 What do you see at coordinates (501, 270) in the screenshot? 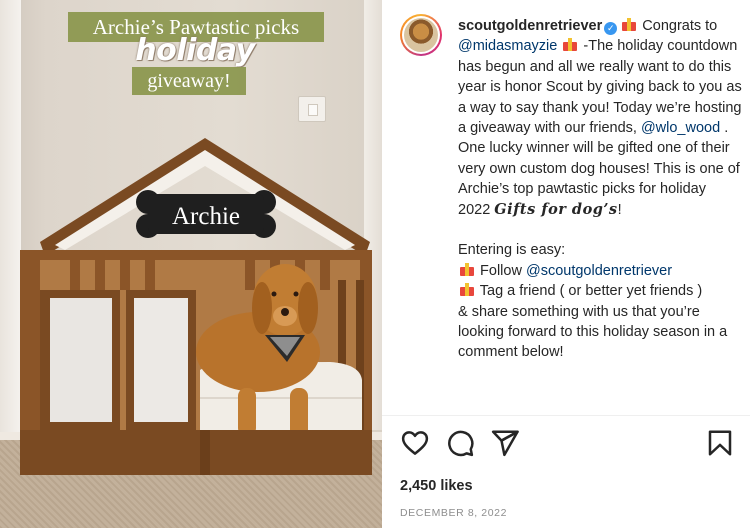
I see `step-1-text: Follow` at bounding box center [501, 270].